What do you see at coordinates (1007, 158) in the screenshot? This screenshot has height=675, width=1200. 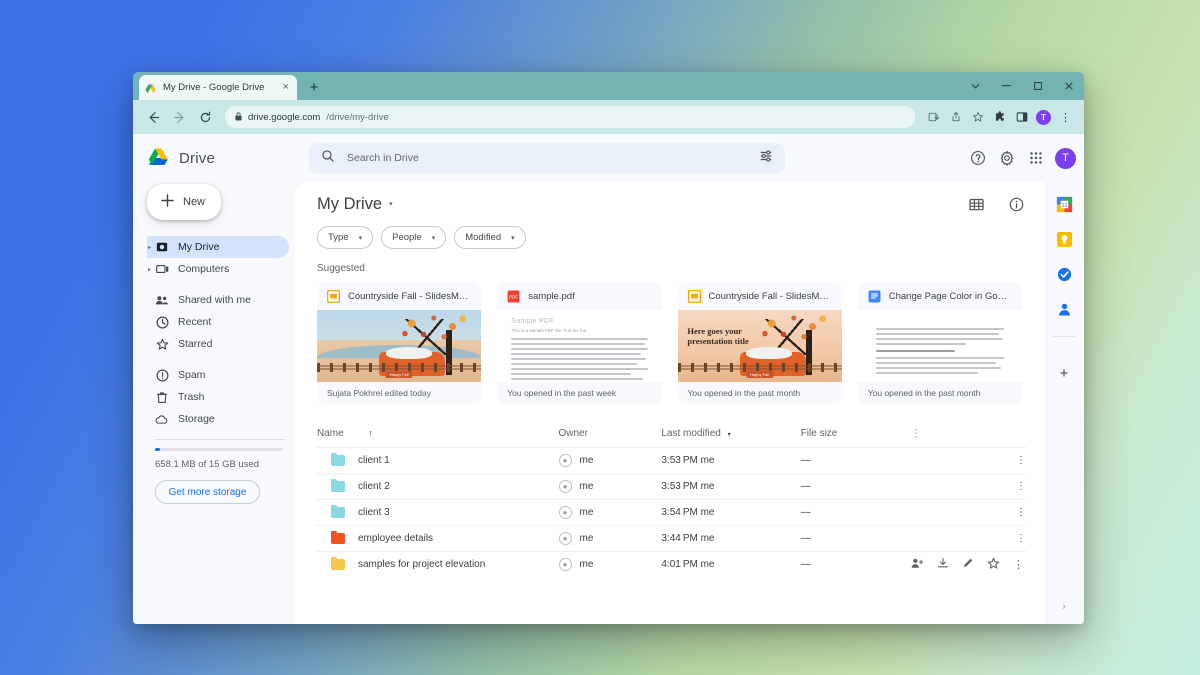 I see `gear-icon` at bounding box center [1007, 158].